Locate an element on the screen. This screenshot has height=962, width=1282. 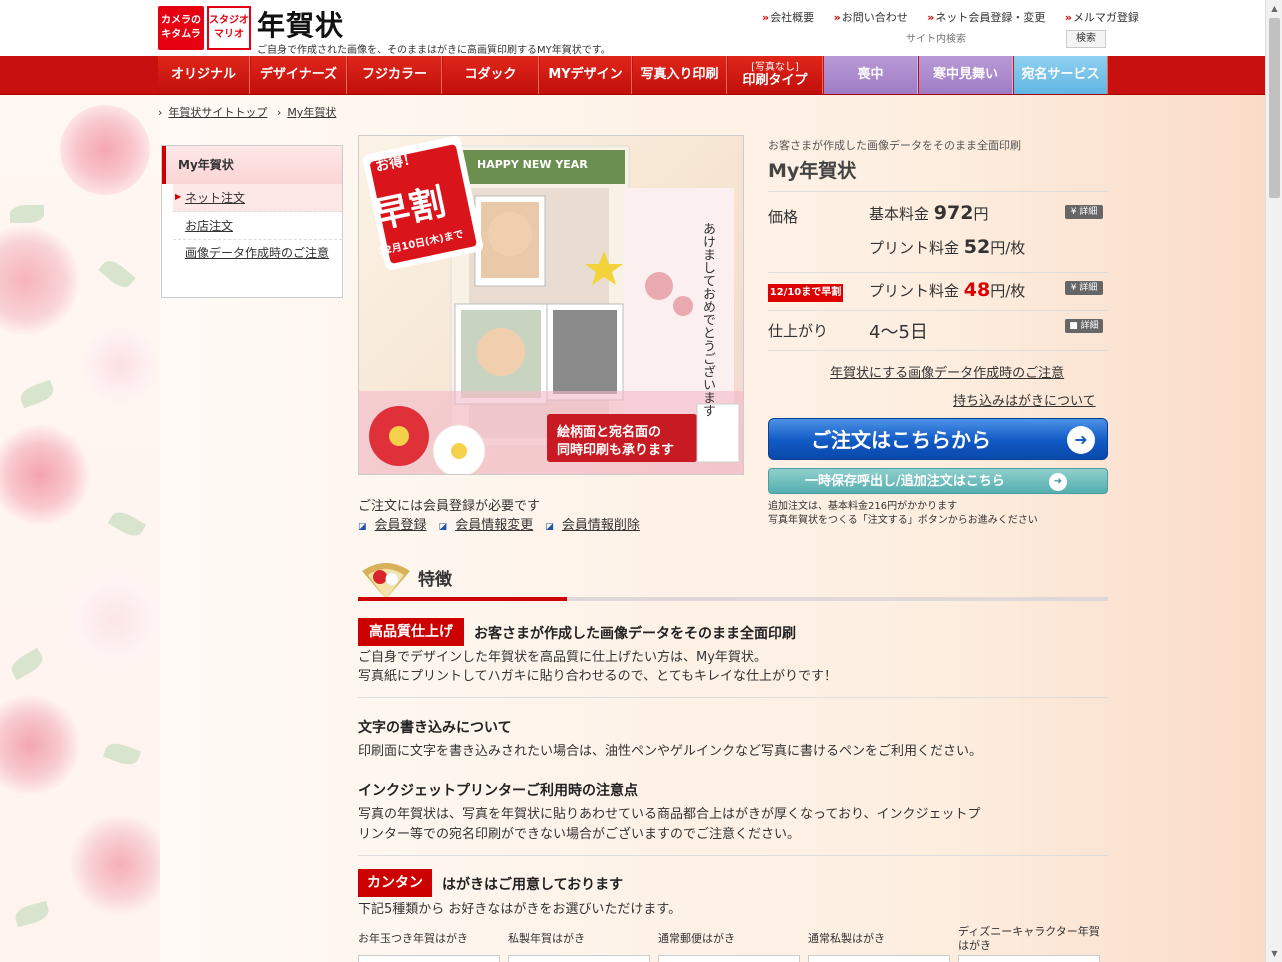
sidebar-item-image-notes: 画像データ作成時のご注意 is located at coordinates (257, 253).